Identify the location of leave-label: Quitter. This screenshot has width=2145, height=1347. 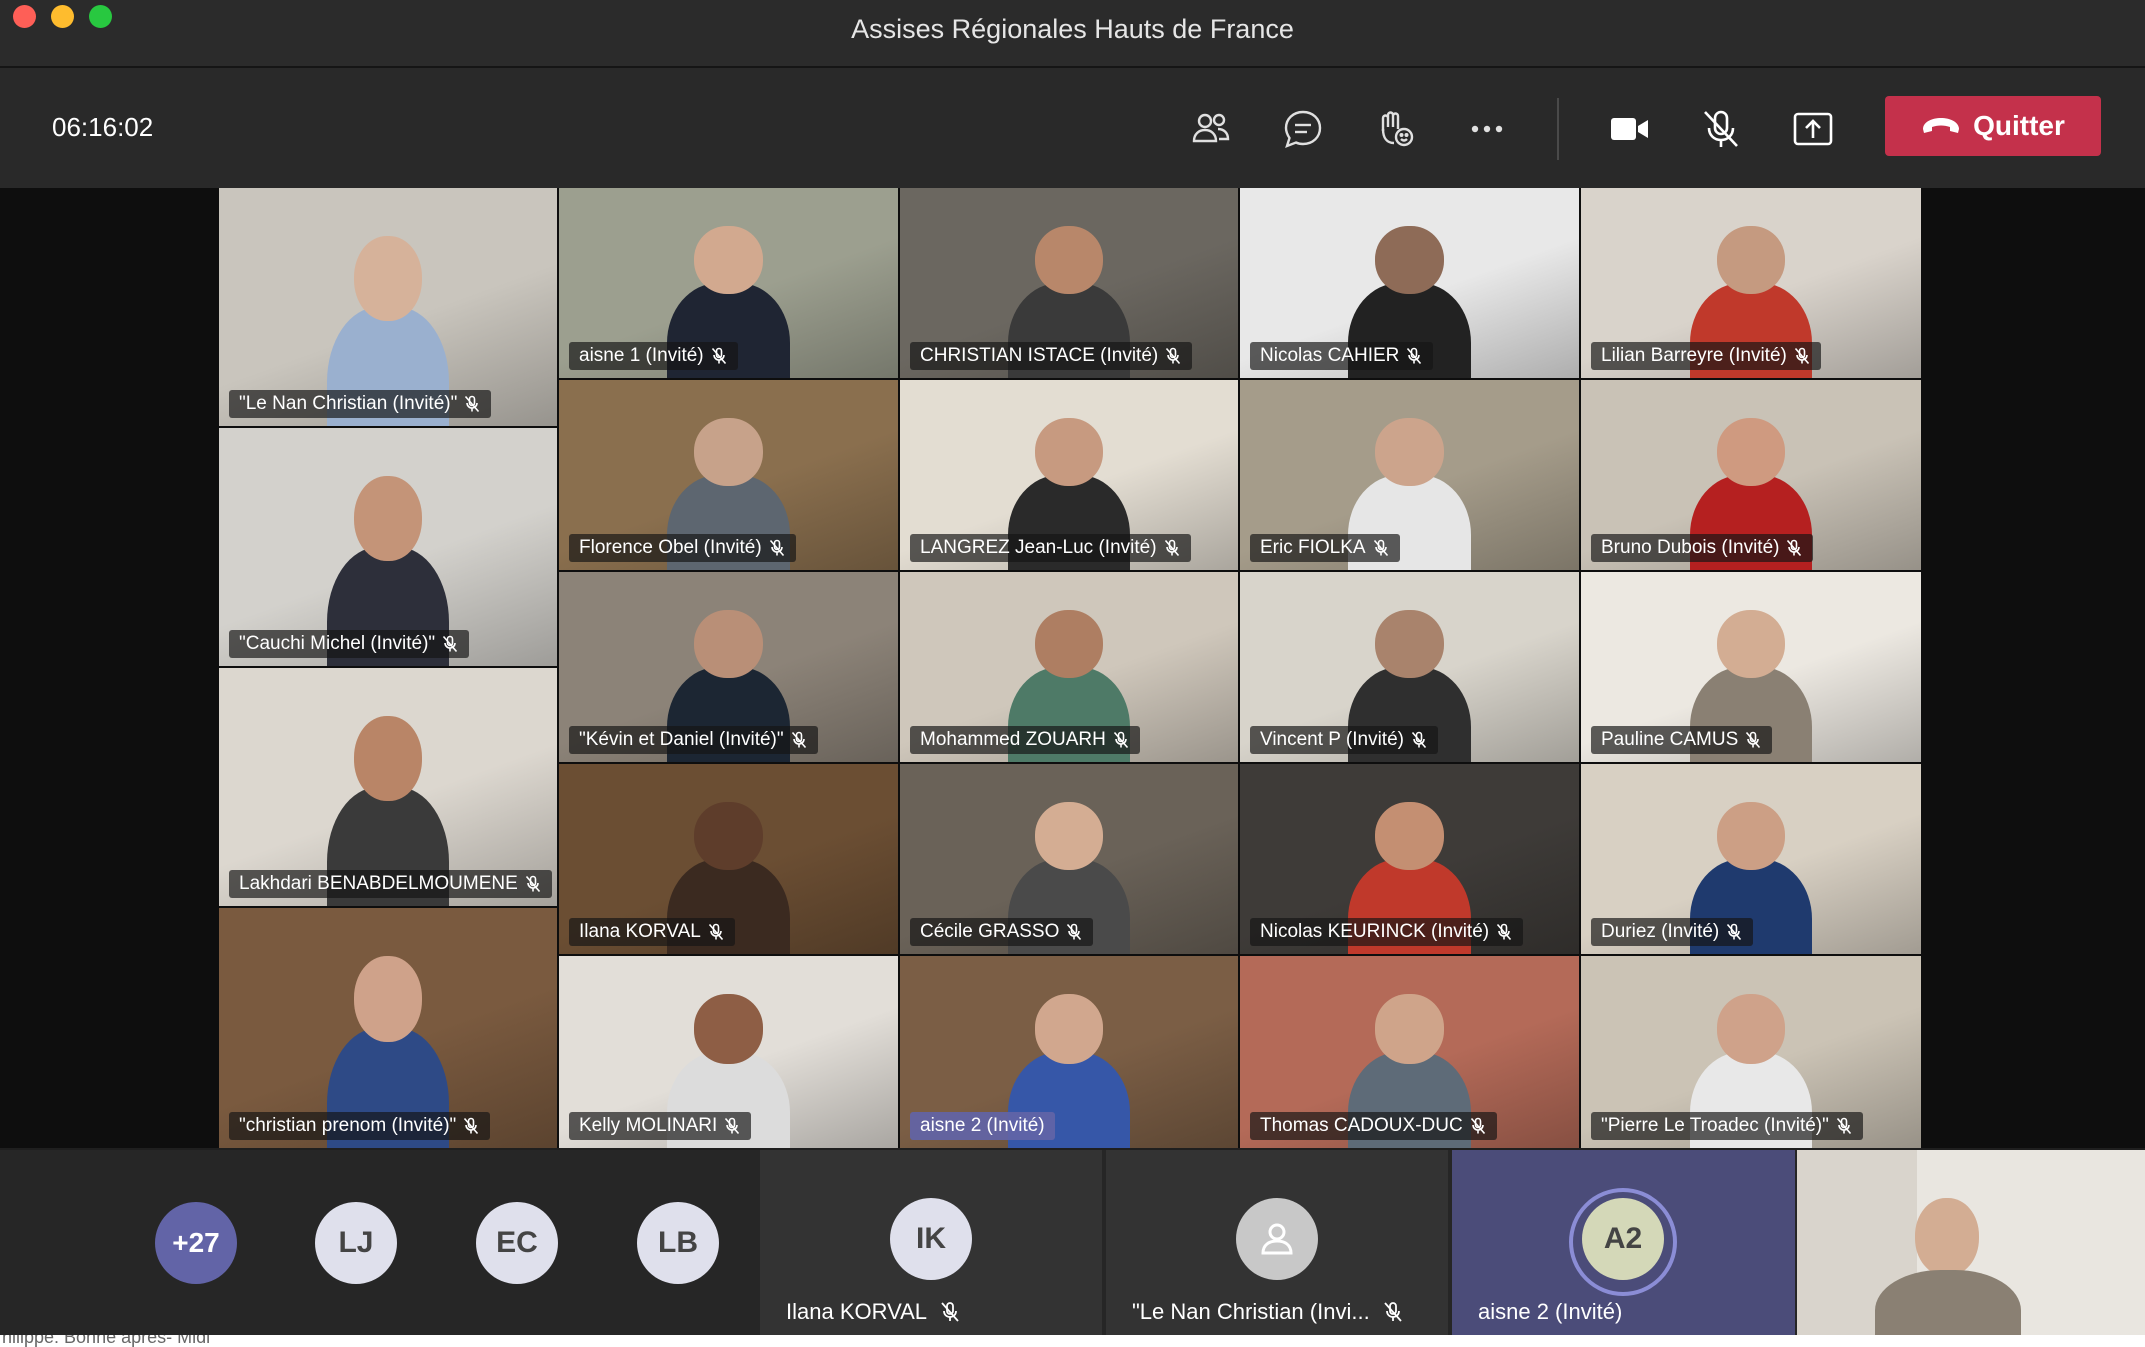
(2019, 125).